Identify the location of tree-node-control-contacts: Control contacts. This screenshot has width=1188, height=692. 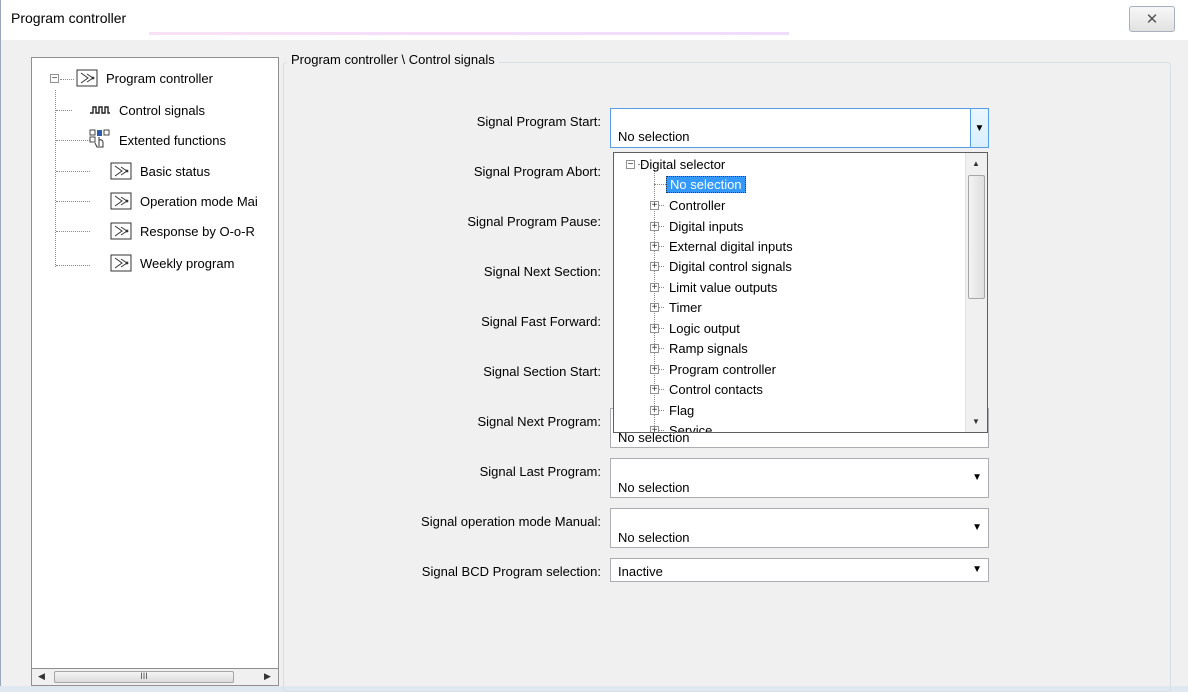
(716, 389).